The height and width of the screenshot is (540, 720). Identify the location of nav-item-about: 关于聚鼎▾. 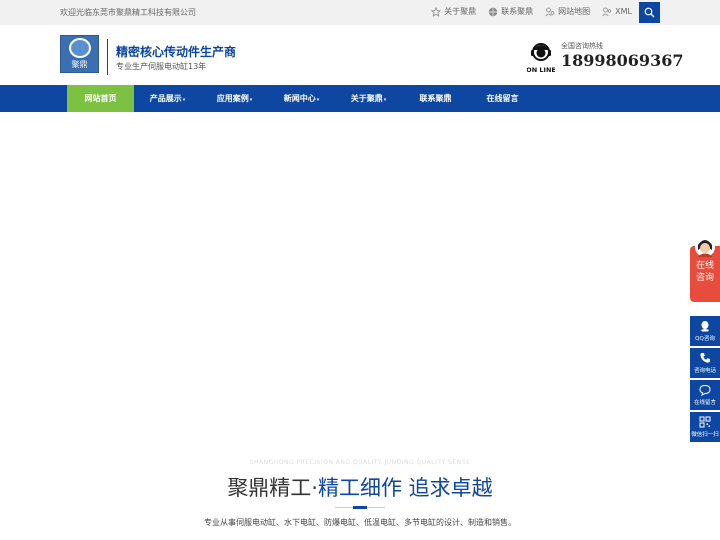
(368, 98).